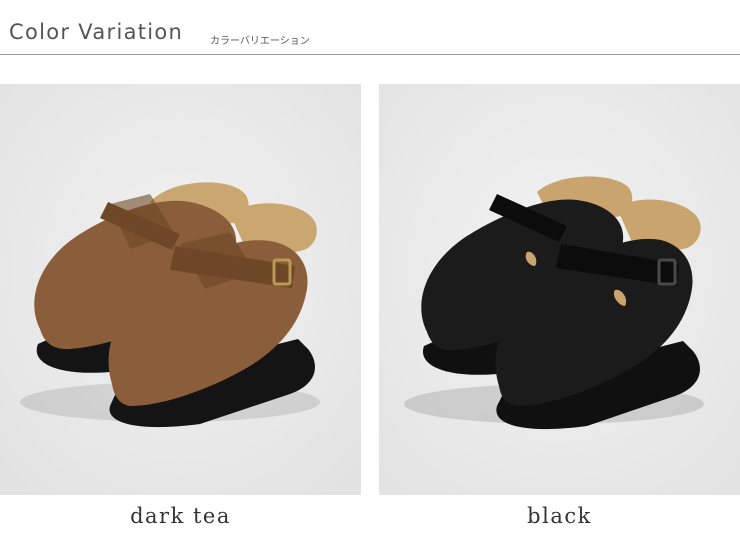 This screenshot has height=535, width=740. What do you see at coordinates (260, 41) in the screenshot?
I see `page-subtitle: カラーバリエーション` at bounding box center [260, 41].